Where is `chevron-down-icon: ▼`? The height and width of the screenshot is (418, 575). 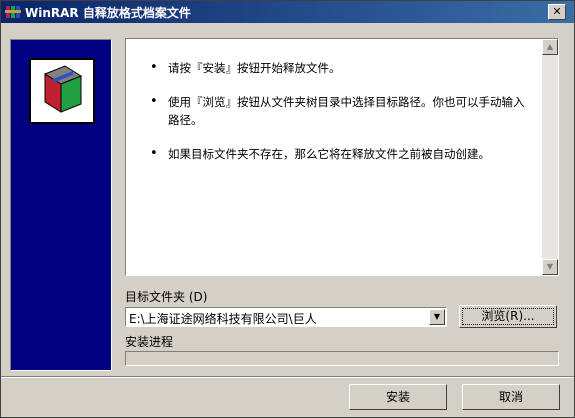
chevron-down-icon: ▼ is located at coordinates (437, 316).